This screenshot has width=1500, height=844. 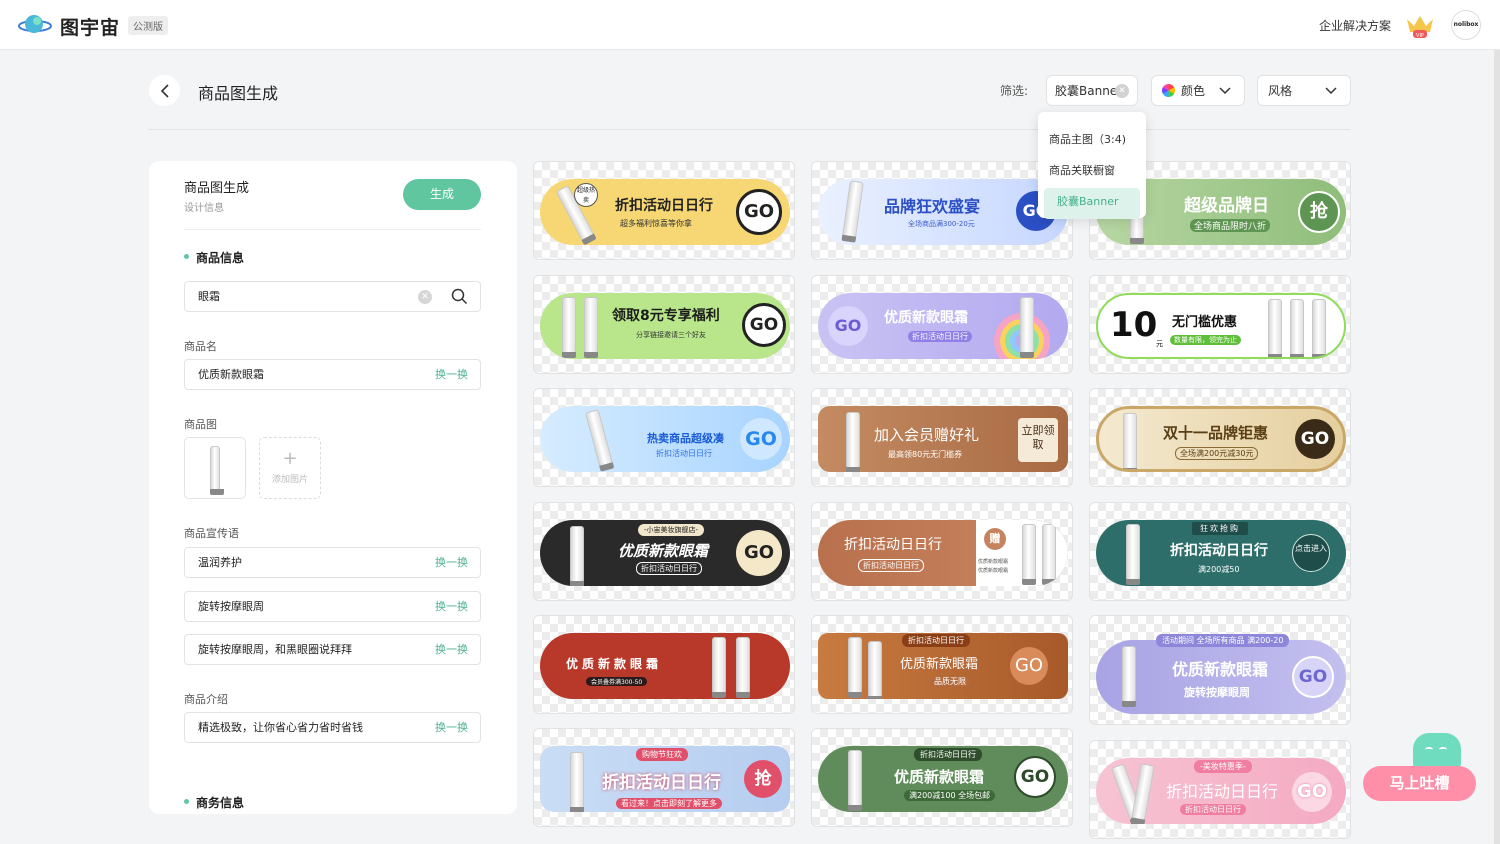 What do you see at coordinates (200, 346) in the screenshot?
I see `product-name-label: 商品名` at bounding box center [200, 346].